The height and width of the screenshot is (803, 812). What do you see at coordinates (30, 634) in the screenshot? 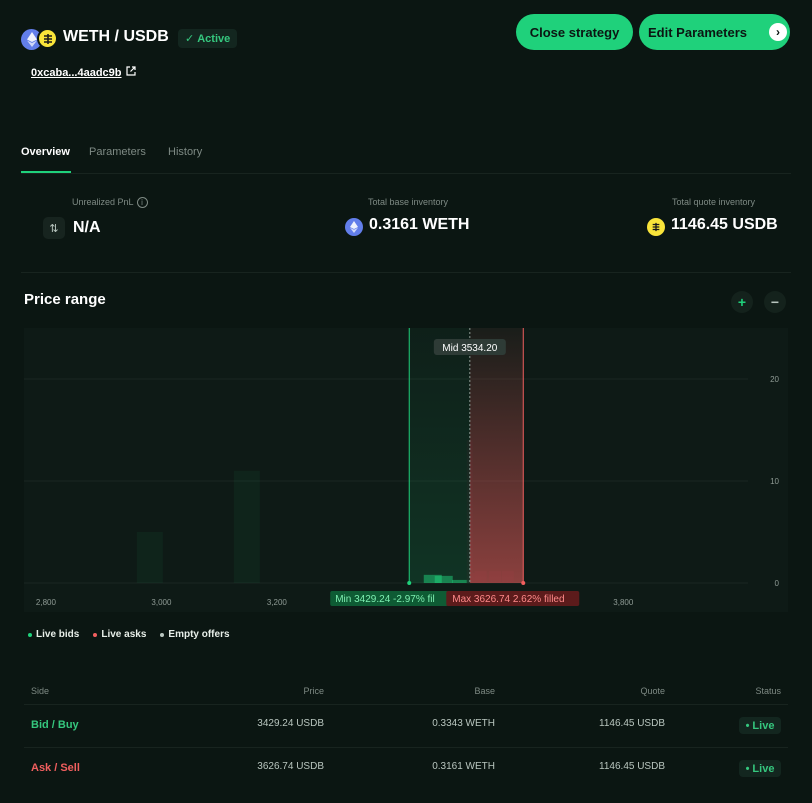
I see `bid-dot-icon` at bounding box center [30, 634].